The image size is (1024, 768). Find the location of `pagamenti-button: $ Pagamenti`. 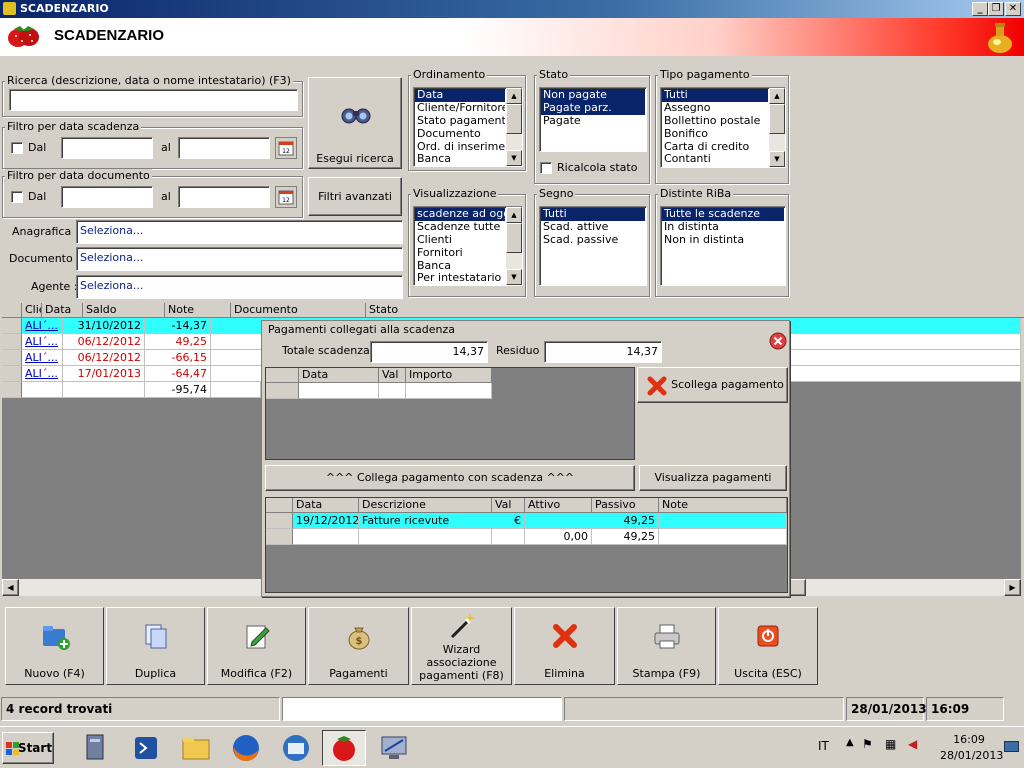

pagamenti-button: $ Pagamenti is located at coordinates (358, 646).